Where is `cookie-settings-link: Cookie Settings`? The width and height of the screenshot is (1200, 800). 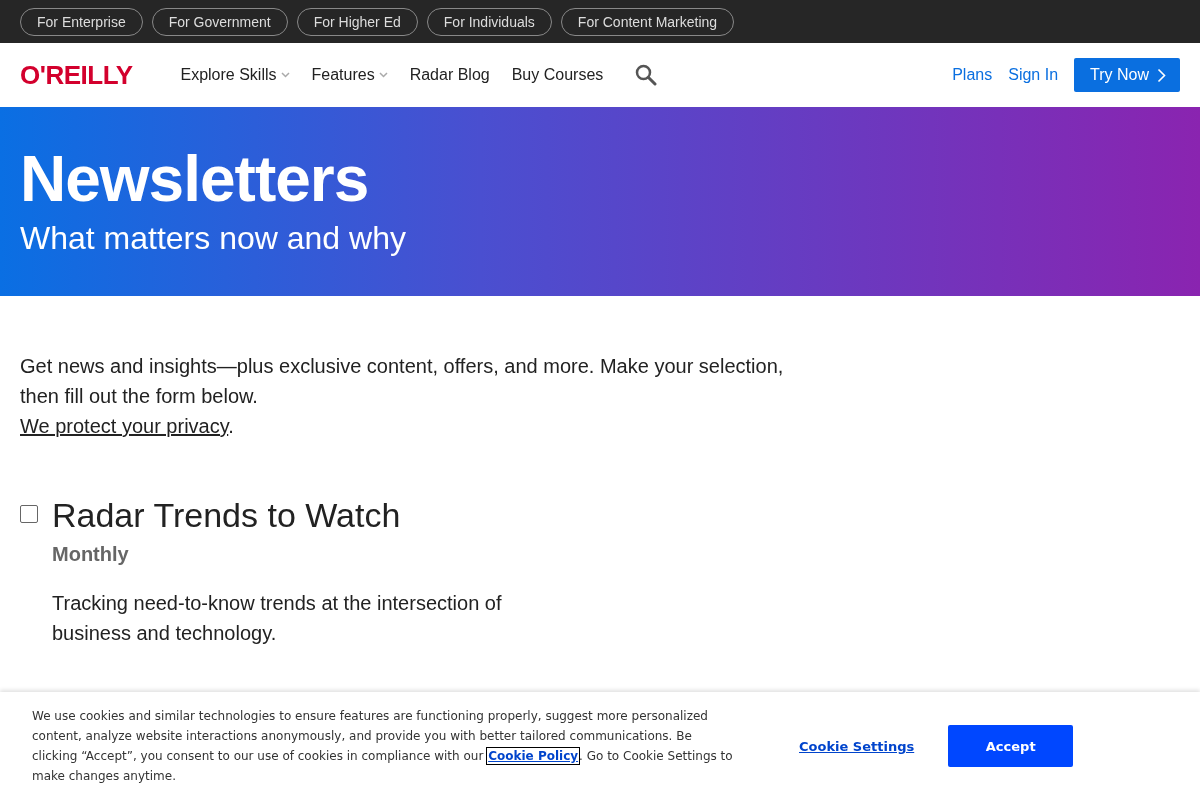
cookie-settings-link: Cookie Settings is located at coordinates (857, 746).